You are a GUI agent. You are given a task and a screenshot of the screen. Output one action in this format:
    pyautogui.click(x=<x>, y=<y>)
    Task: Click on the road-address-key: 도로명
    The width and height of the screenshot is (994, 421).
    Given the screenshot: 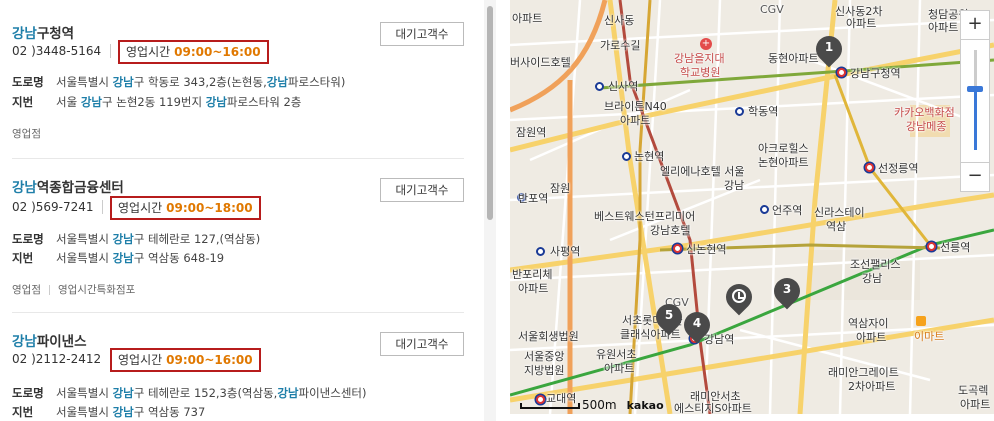 What is the action you would take?
    pyautogui.click(x=28, y=393)
    